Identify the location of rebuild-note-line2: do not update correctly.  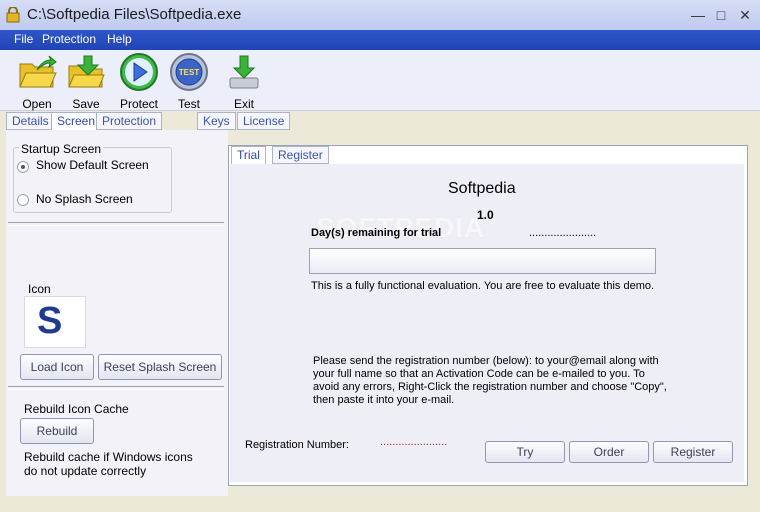
(85, 471).